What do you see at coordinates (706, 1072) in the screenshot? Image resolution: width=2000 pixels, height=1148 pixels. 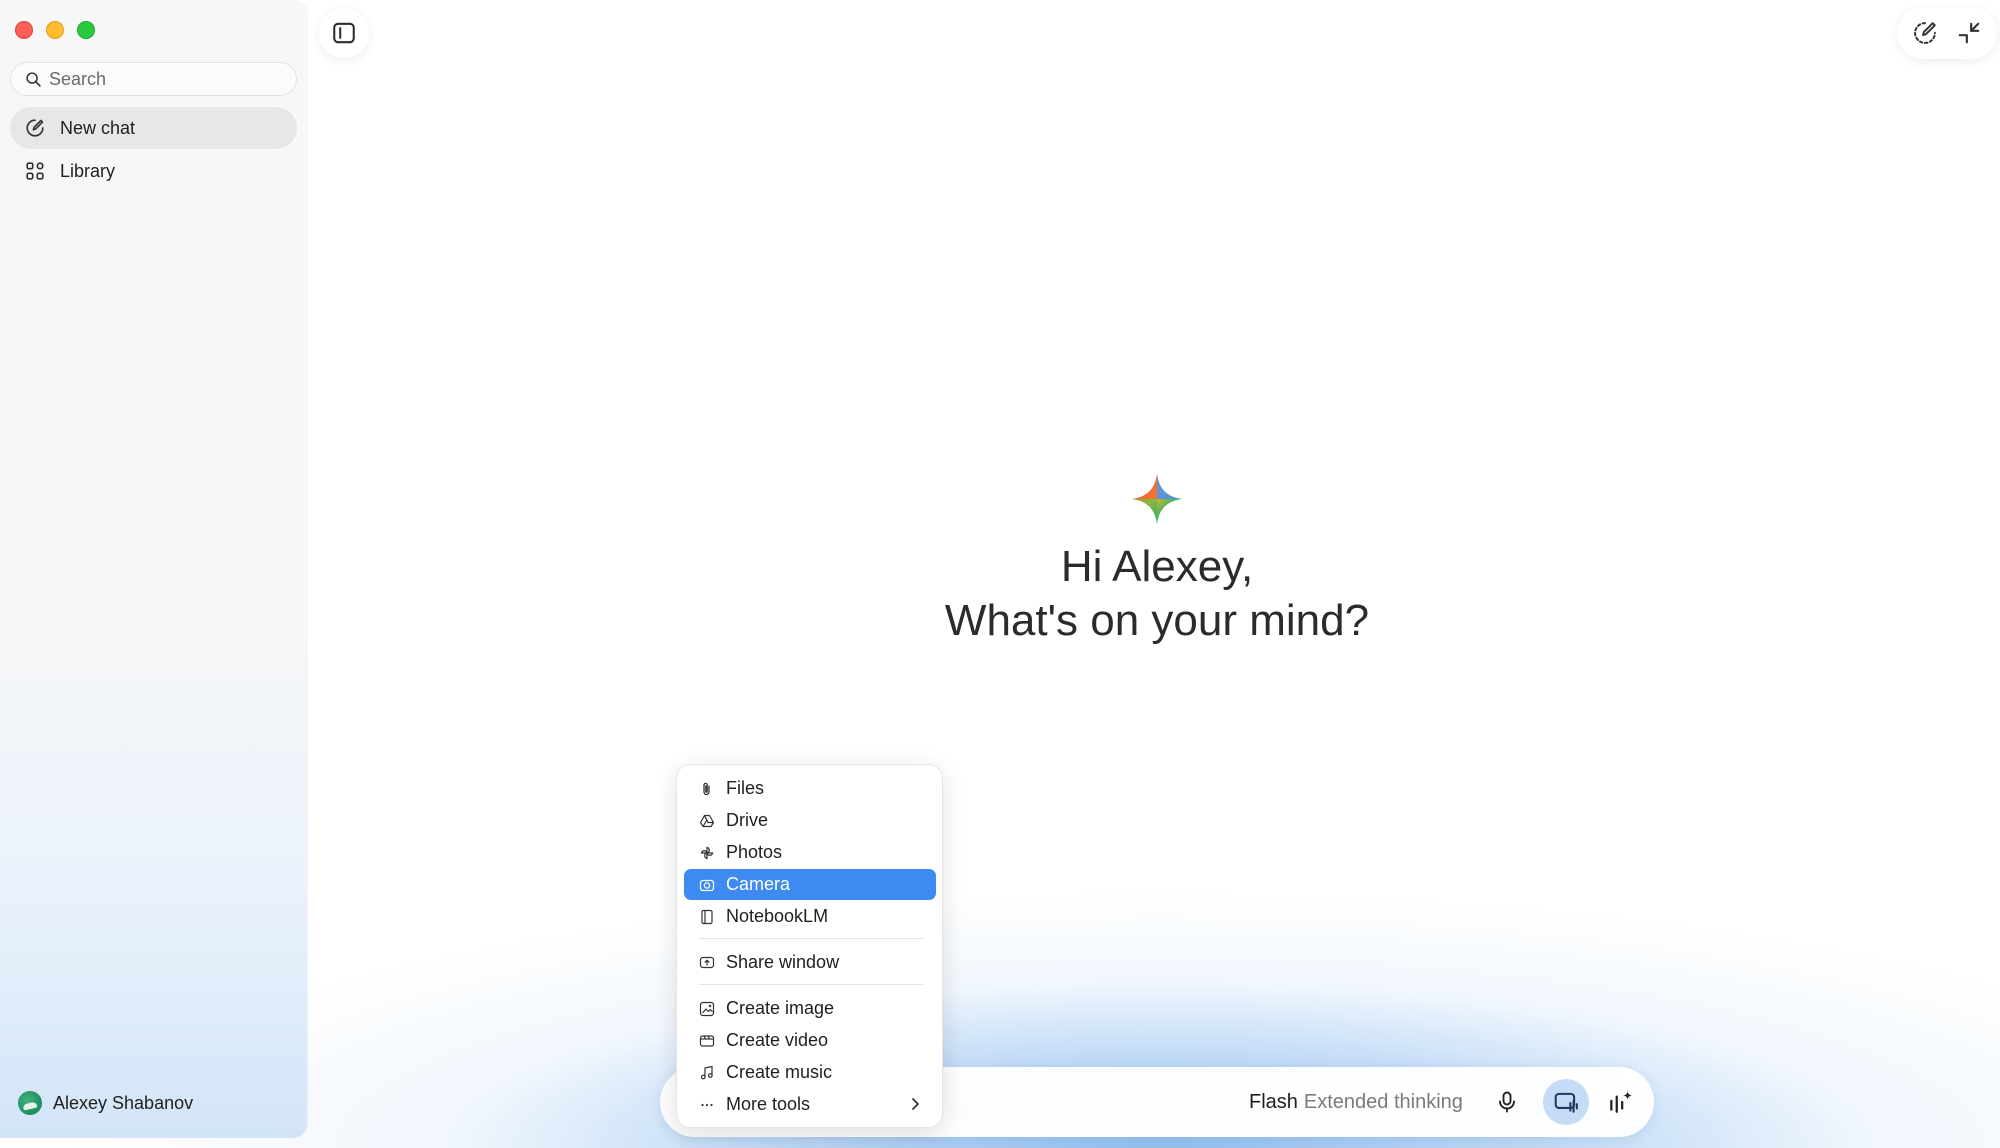 I see `music-icon` at bounding box center [706, 1072].